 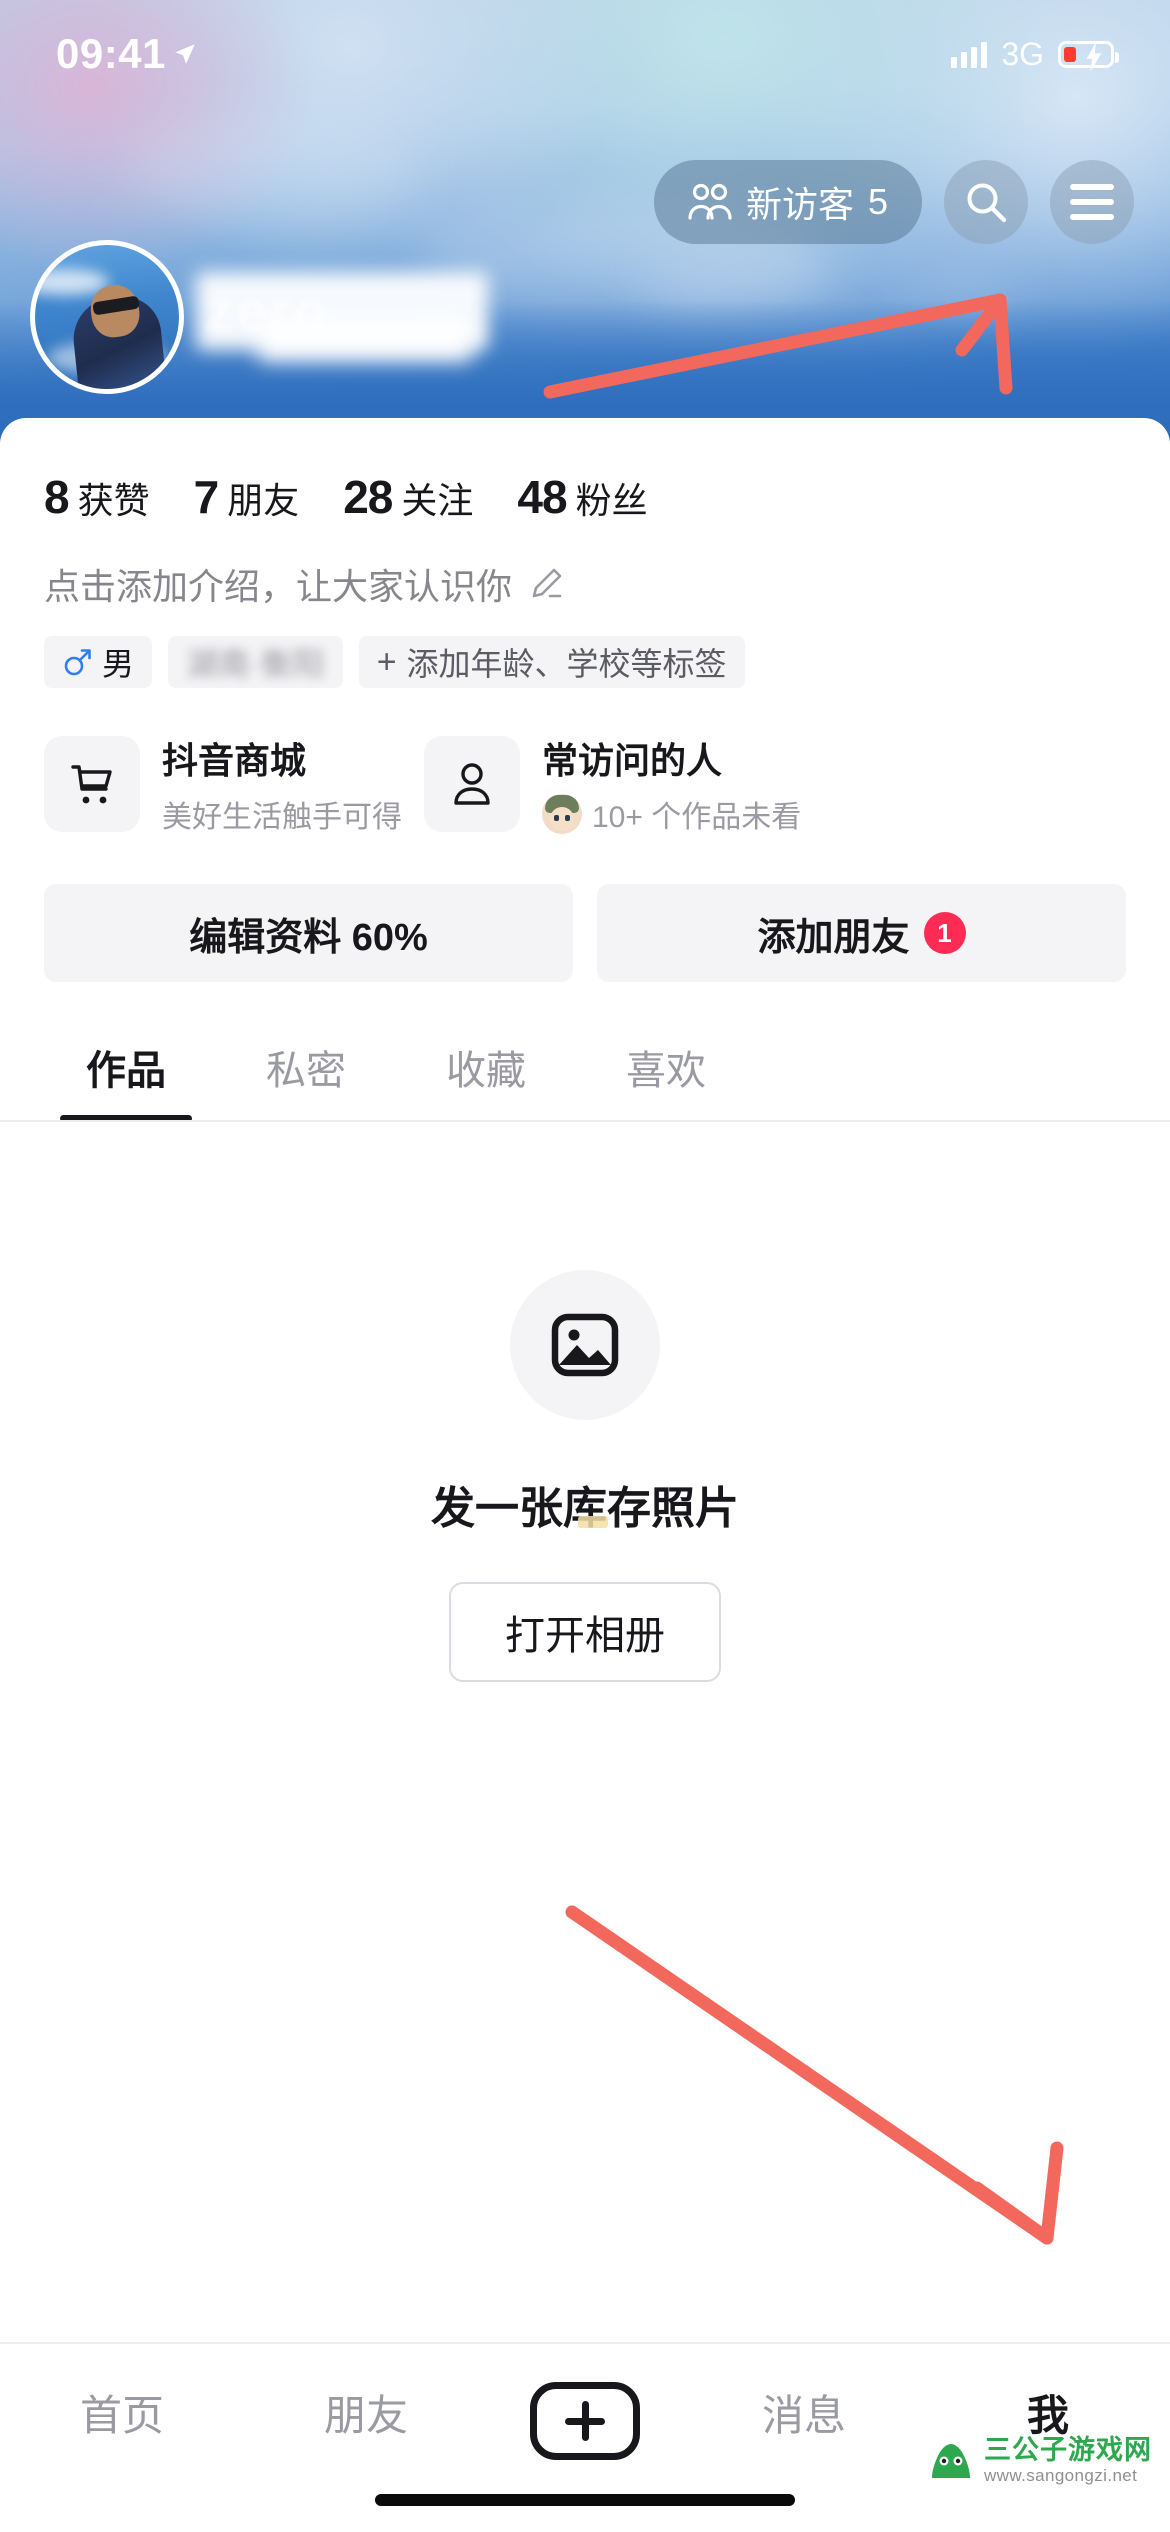 I want to click on person-icon, so click(x=472, y=784).